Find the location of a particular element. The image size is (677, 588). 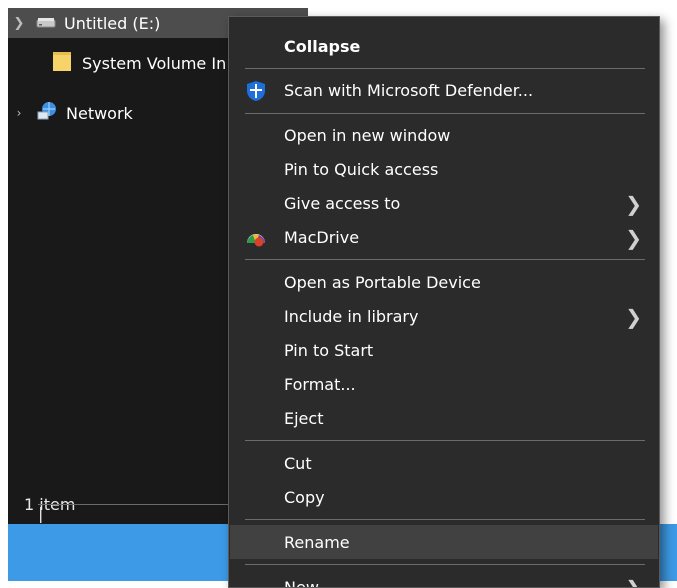

menu-item-rename: Rename is located at coordinates (444, 542).